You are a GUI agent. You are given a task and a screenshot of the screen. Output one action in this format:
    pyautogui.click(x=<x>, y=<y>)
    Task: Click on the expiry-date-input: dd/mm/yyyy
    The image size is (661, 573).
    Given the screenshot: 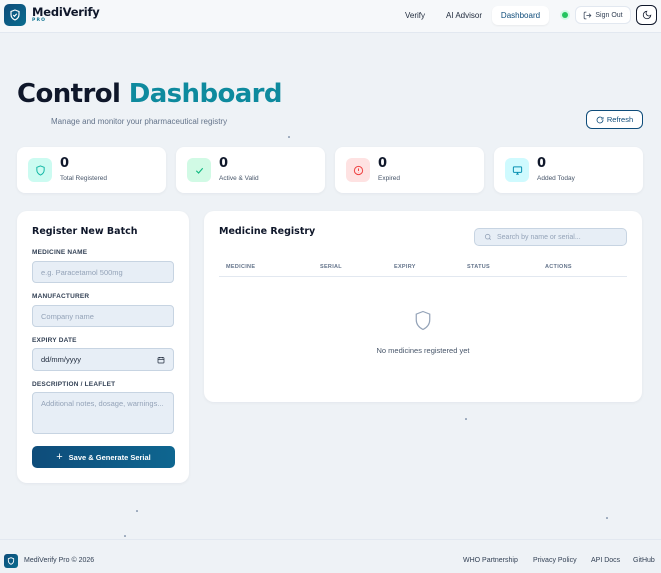 What is the action you would take?
    pyautogui.click(x=103, y=359)
    